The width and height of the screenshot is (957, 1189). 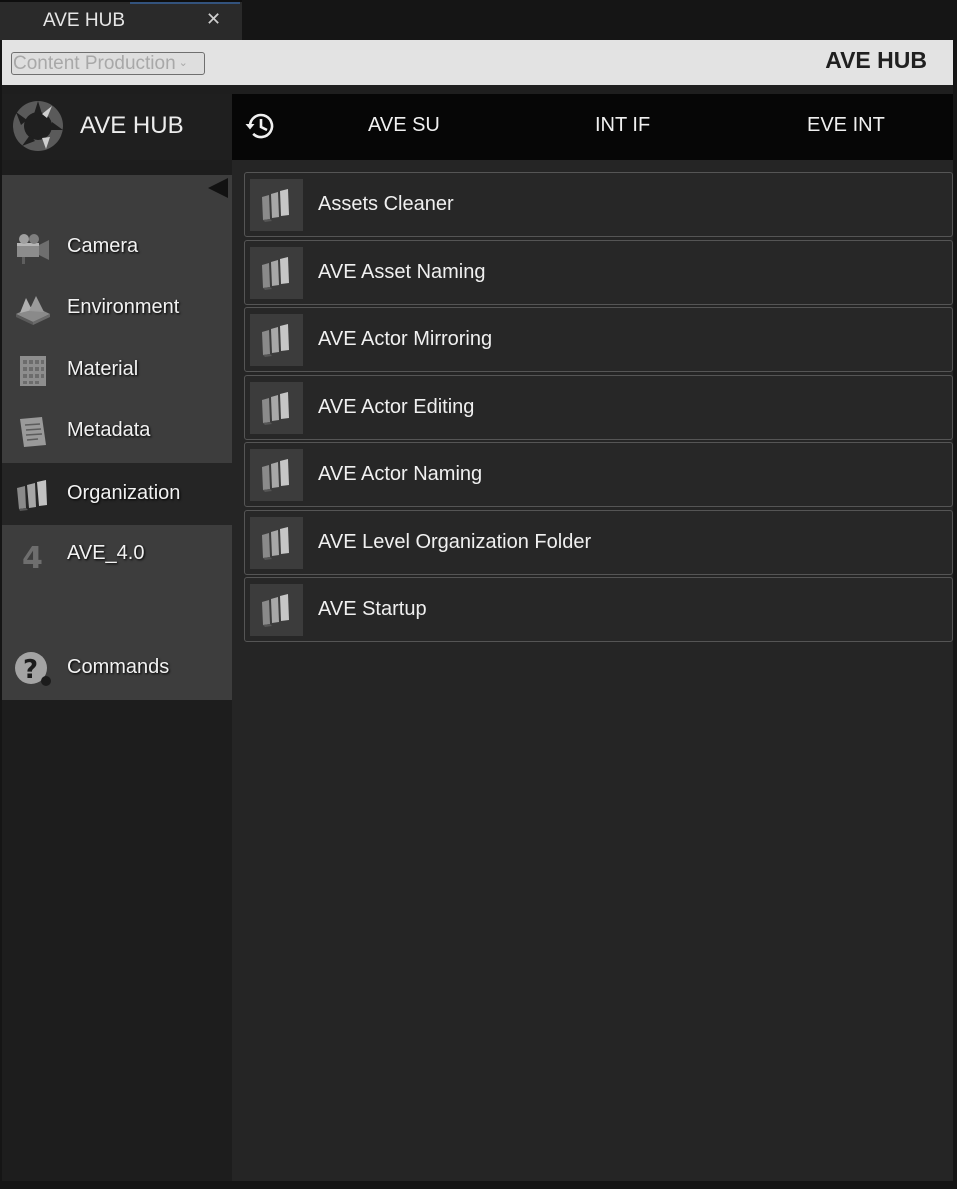 What do you see at coordinates (106, 553) in the screenshot?
I see `sidebar-item-label: AVE_4.0` at bounding box center [106, 553].